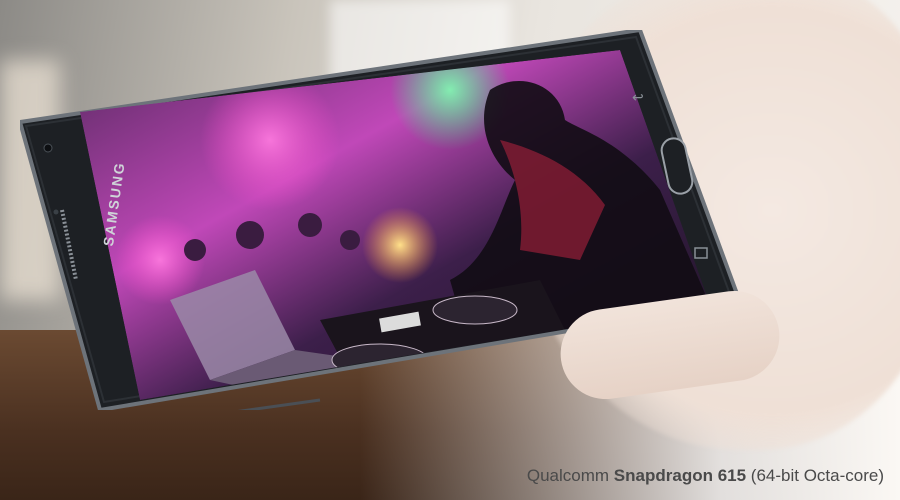 This screenshot has width=900, height=500. Describe the element at coordinates (56, 212) in the screenshot. I see `sensor-dot` at that location.